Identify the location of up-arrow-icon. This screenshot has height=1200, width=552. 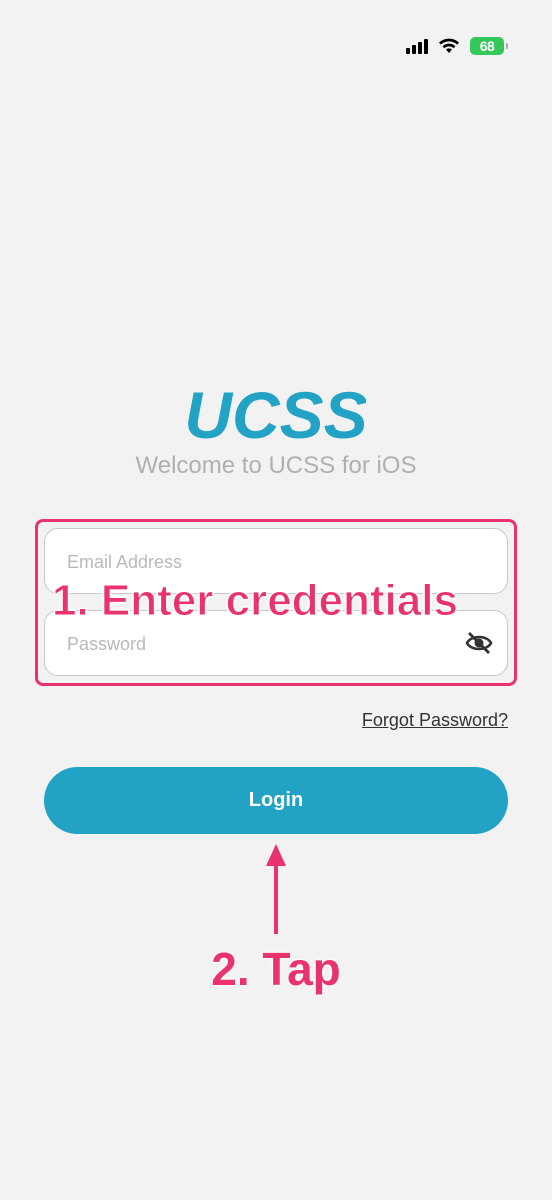
(276, 891).